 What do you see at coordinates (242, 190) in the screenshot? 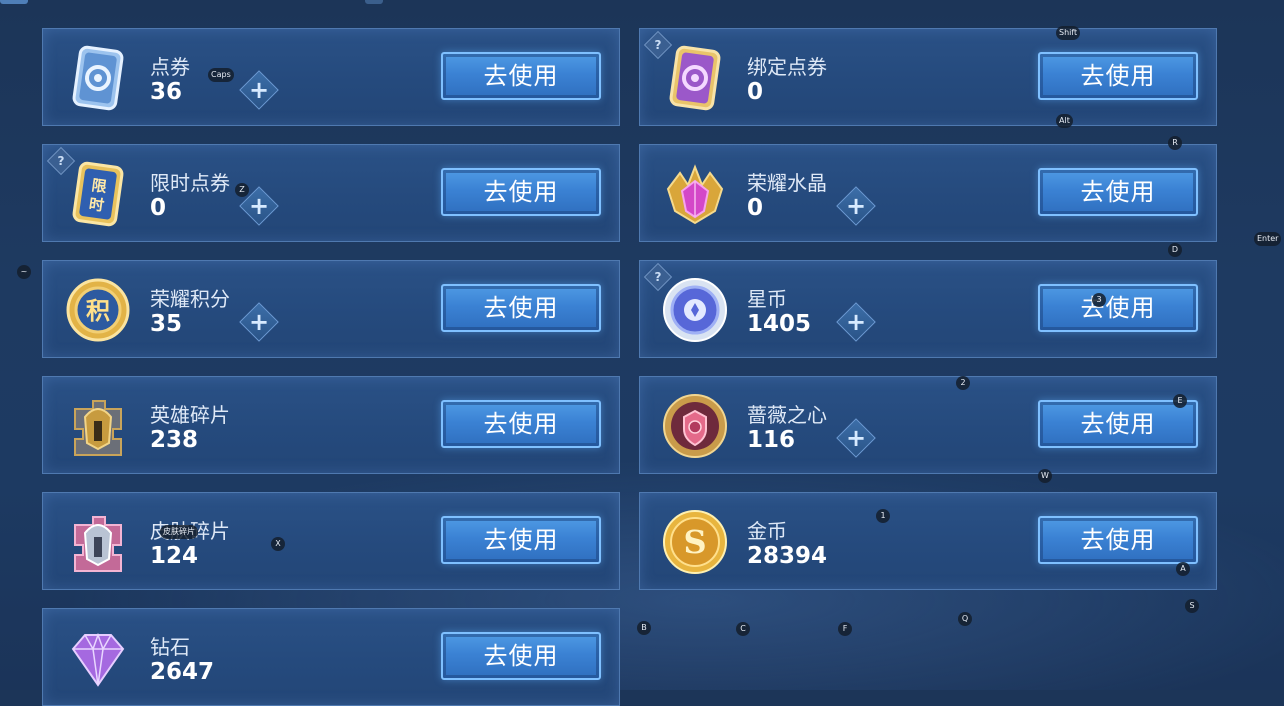
I see `key-hint: Z` at bounding box center [242, 190].